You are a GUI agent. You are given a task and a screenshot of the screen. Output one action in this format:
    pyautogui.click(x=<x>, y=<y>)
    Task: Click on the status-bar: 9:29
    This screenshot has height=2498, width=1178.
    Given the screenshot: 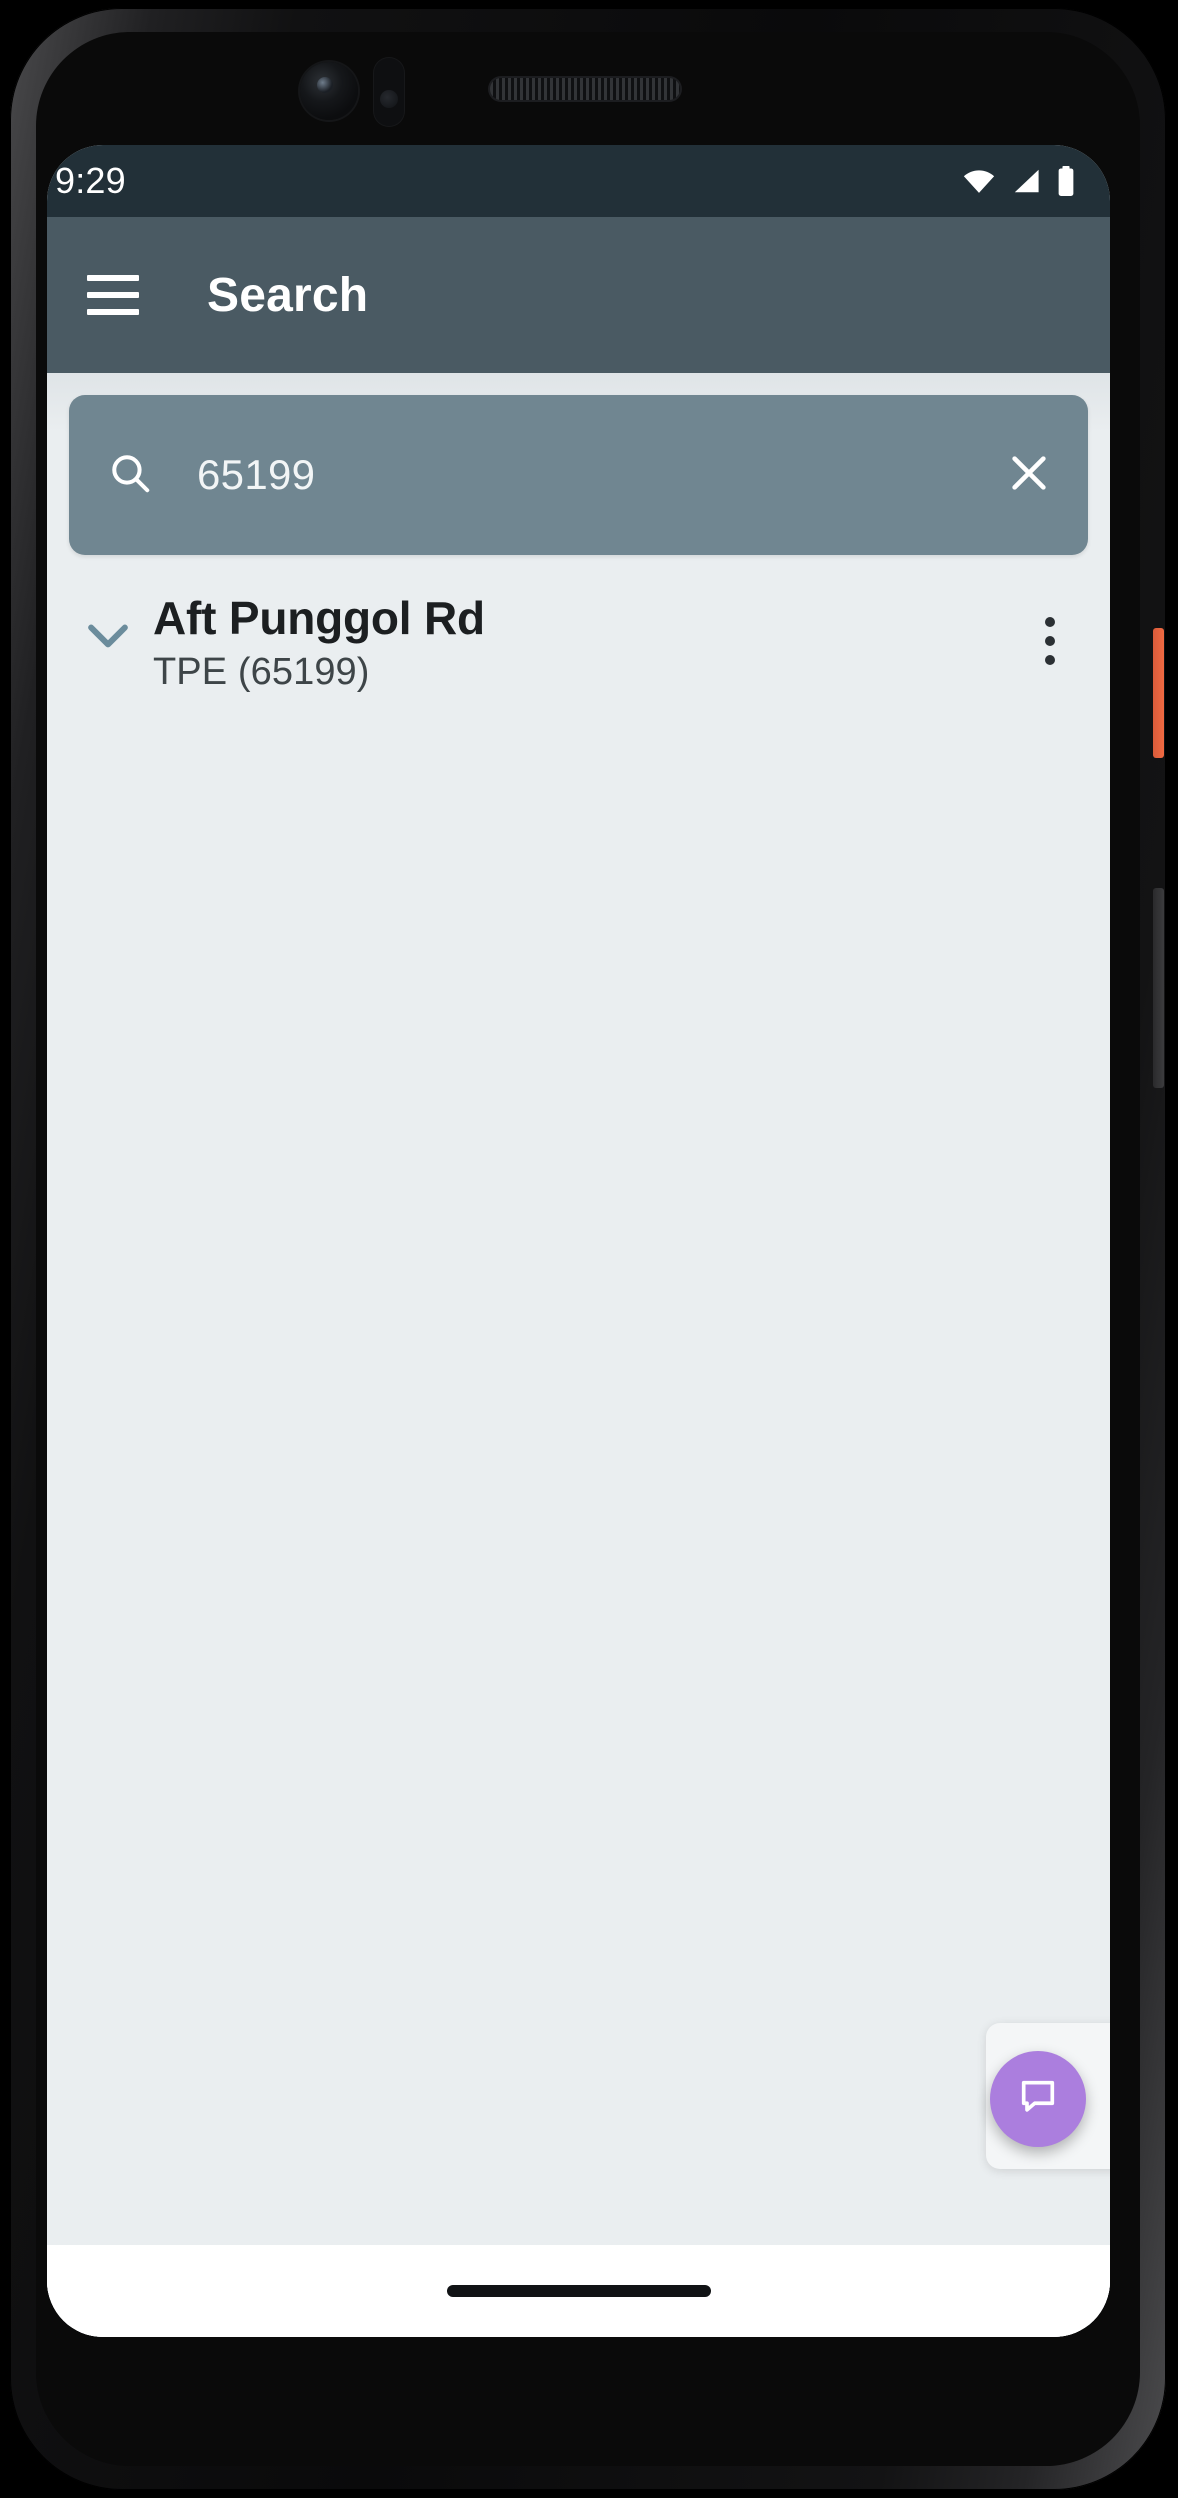 What is the action you would take?
    pyautogui.click(x=578, y=181)
    